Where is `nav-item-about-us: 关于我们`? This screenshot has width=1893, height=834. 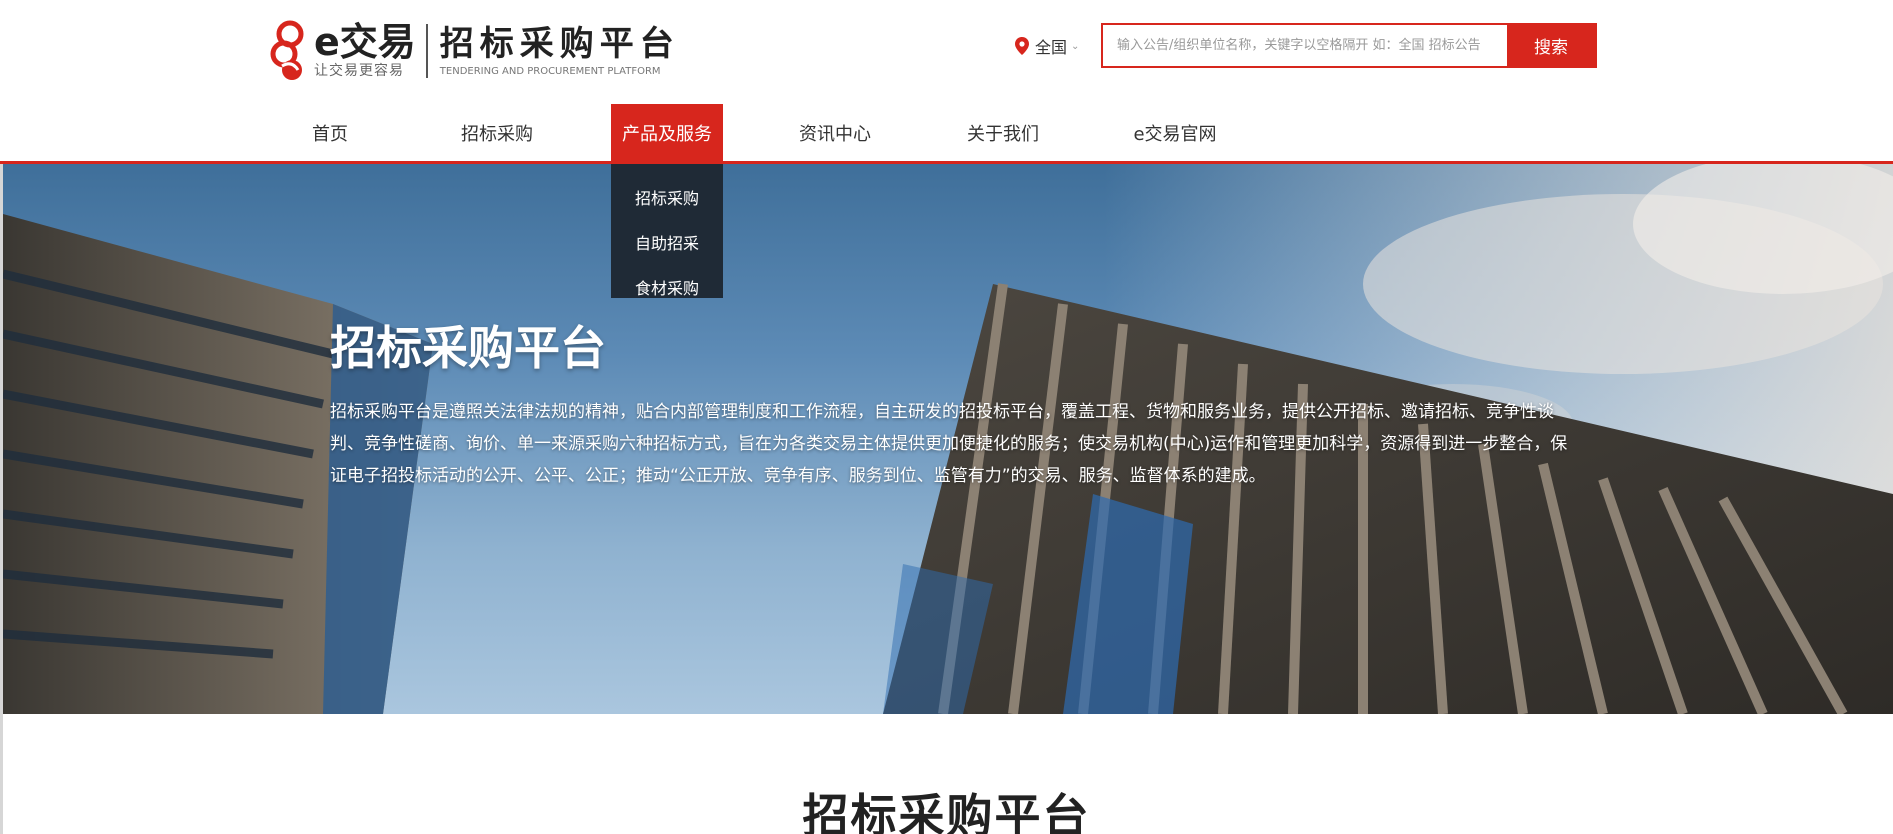
nav-item-about-us: 关于我们 is located at coordinates (1003, 132).